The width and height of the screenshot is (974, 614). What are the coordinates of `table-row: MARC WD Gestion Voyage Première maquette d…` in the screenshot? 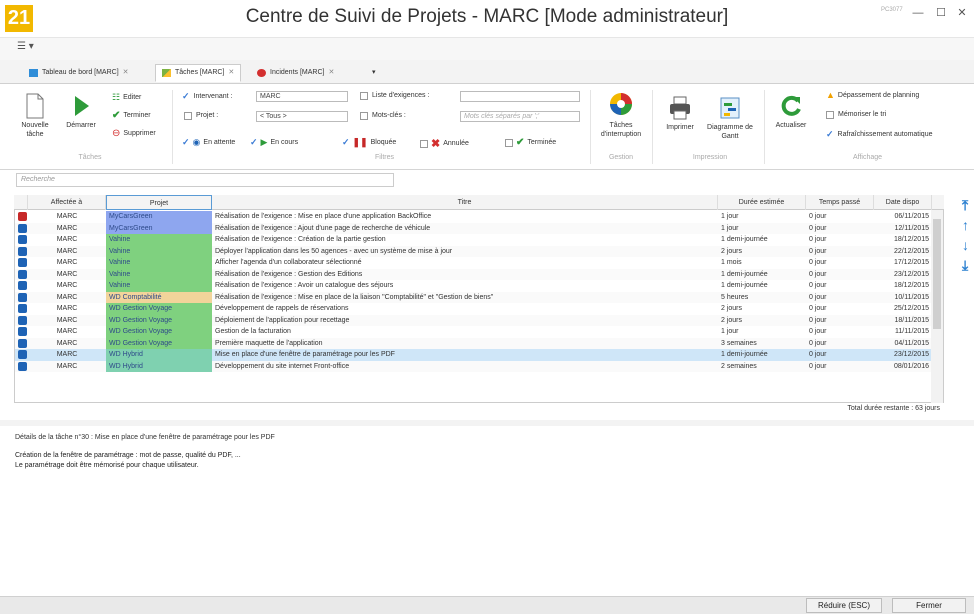 It's located at (479, 343).